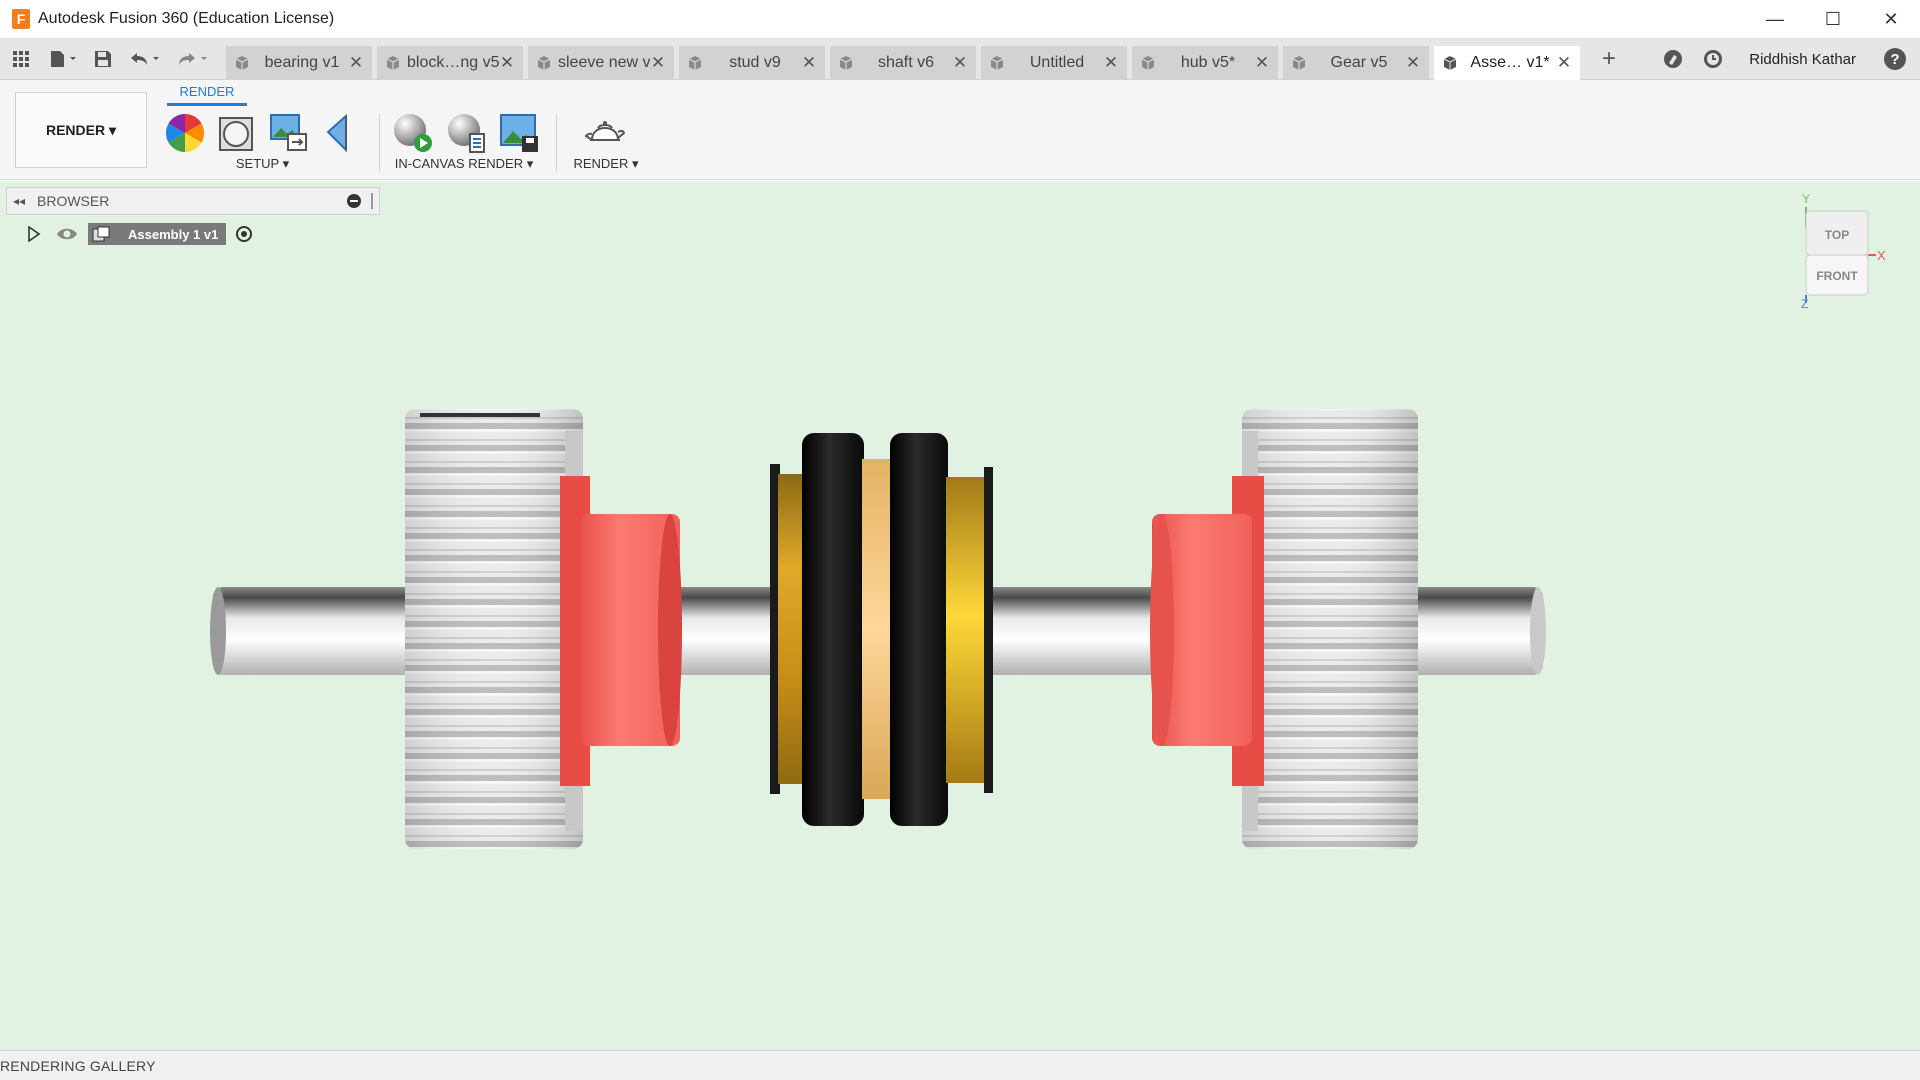  What do you see at coordinates (605, 133) in the screenshot?
I see `render-teapot-icon` at bounding box center [605, 133].